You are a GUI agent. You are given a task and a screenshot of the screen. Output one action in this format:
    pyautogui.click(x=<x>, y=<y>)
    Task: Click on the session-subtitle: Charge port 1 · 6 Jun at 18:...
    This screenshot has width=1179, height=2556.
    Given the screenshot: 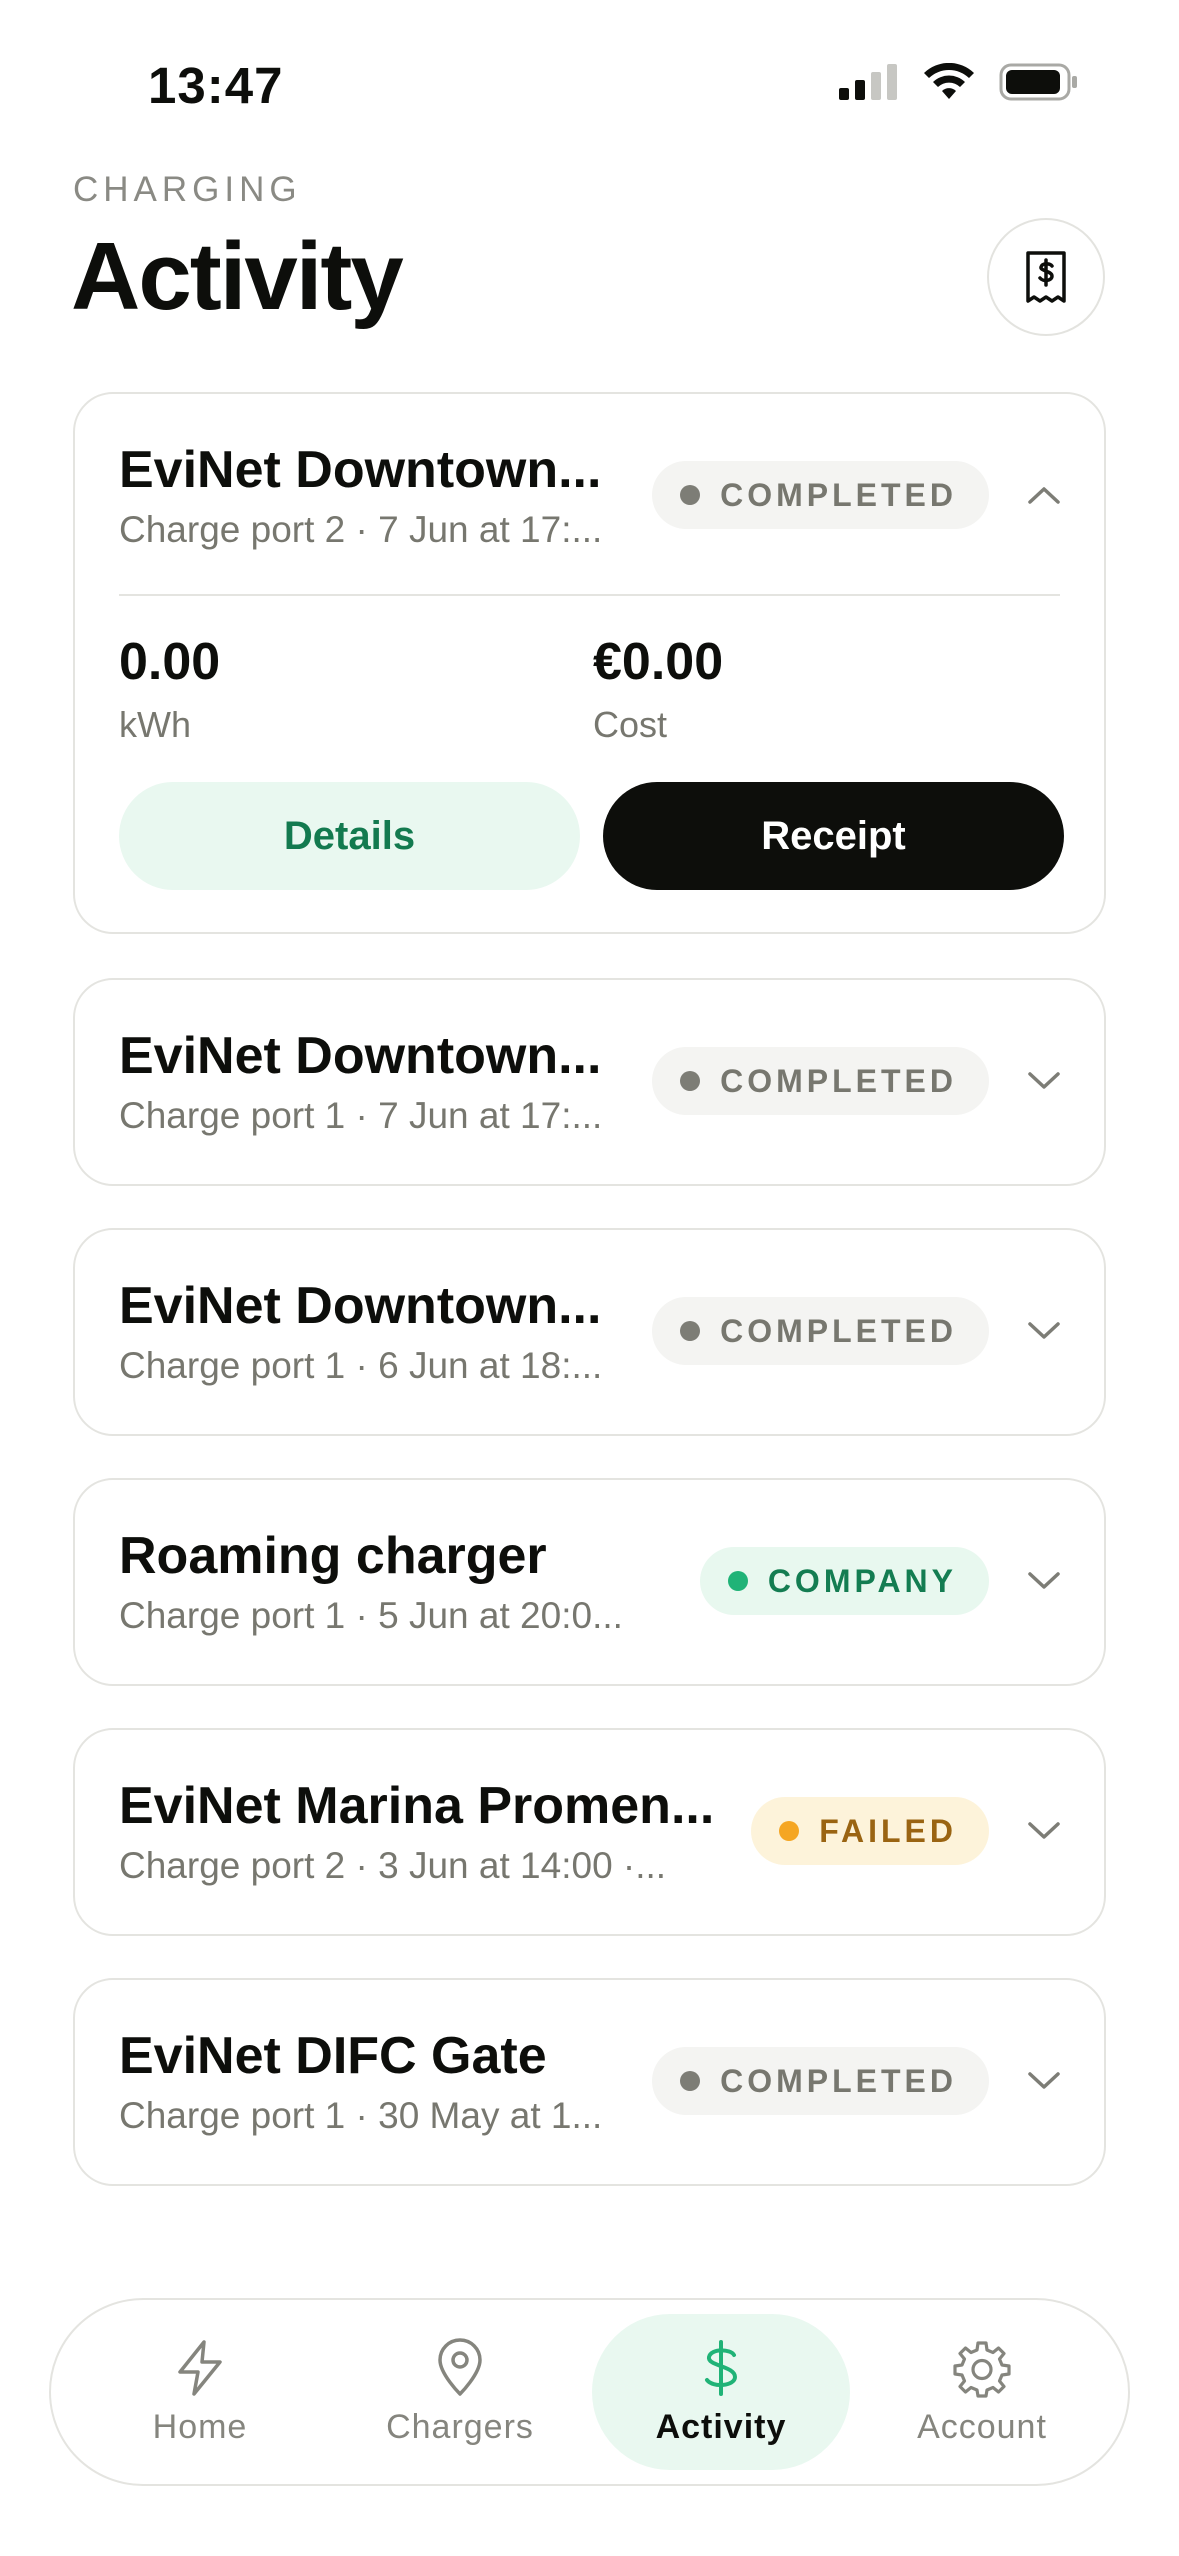 What is the action you would take?
    pyautogui.click(x=361, y=1365)
    